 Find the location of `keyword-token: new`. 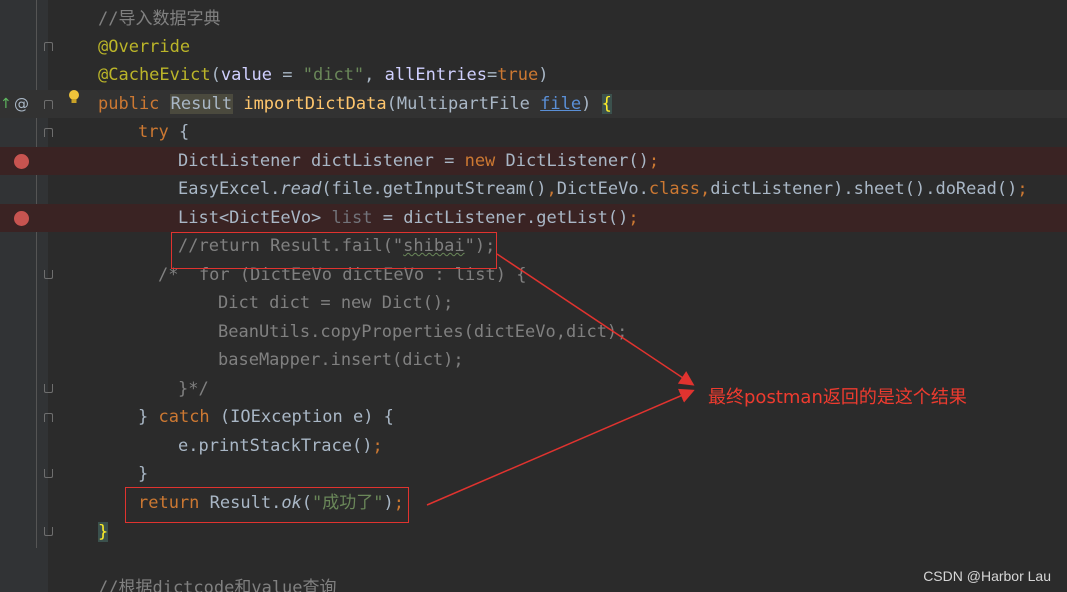

keyword-token: new is located at coordinates (485, 161).